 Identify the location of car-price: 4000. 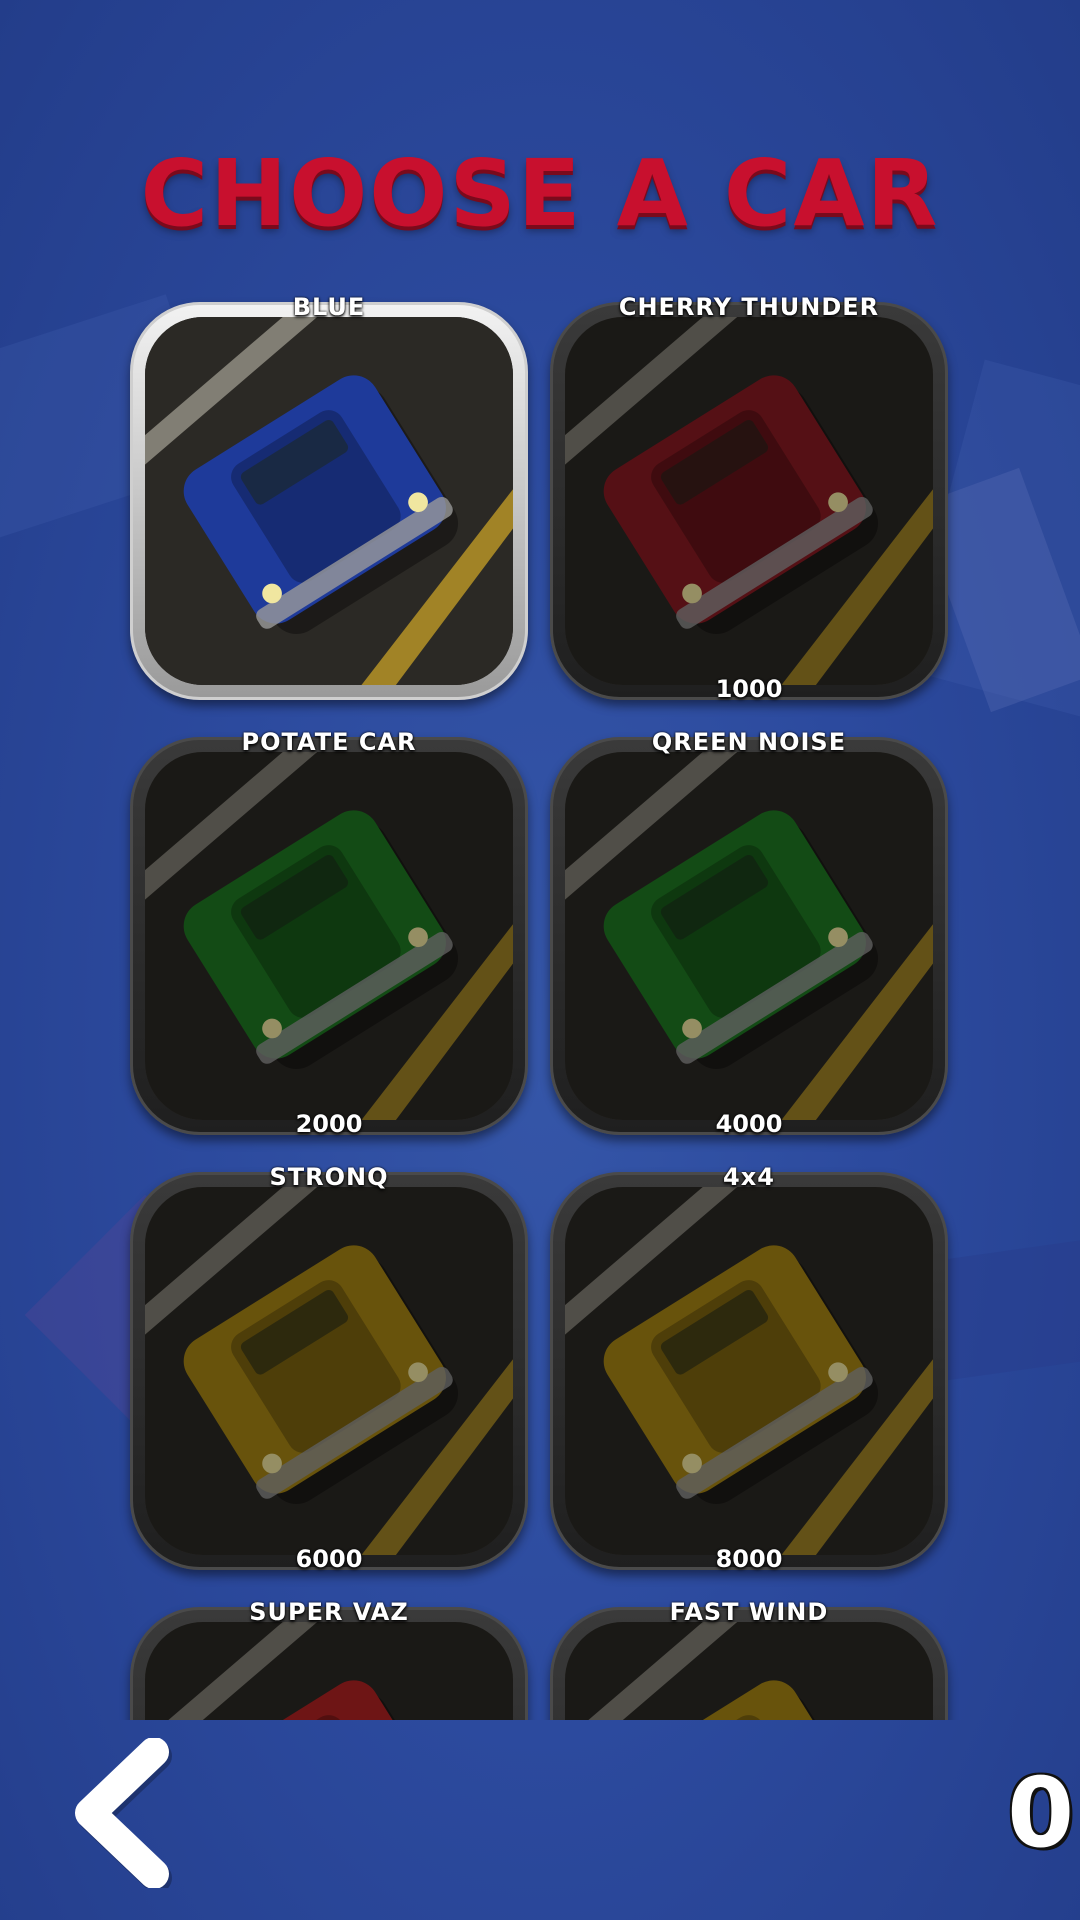
(749, 1124).